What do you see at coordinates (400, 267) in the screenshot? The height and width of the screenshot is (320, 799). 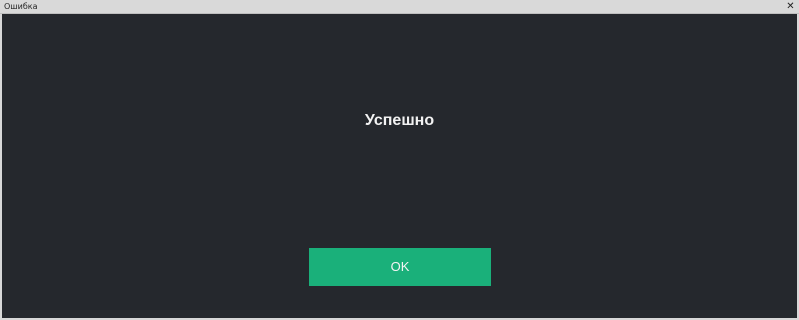 I see `ok-button: OK` at bounding box center [400, 267].